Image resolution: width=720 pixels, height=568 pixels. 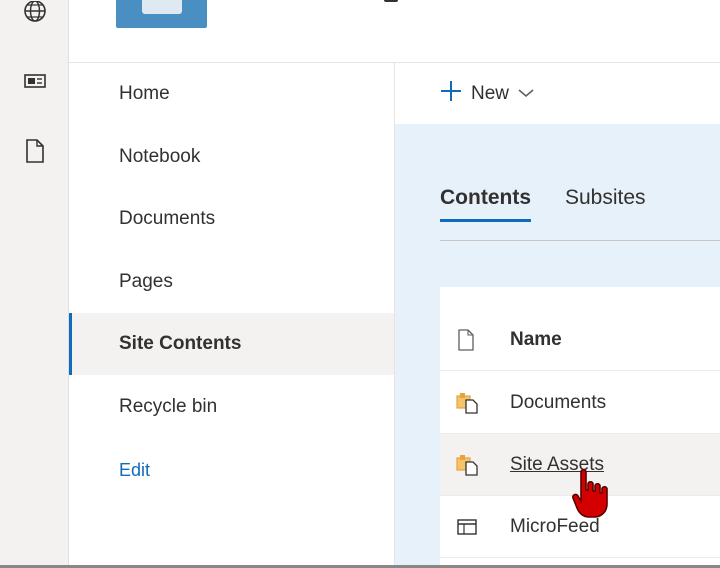 I want to click on new-button-label: New, so click(x=490, y=93).